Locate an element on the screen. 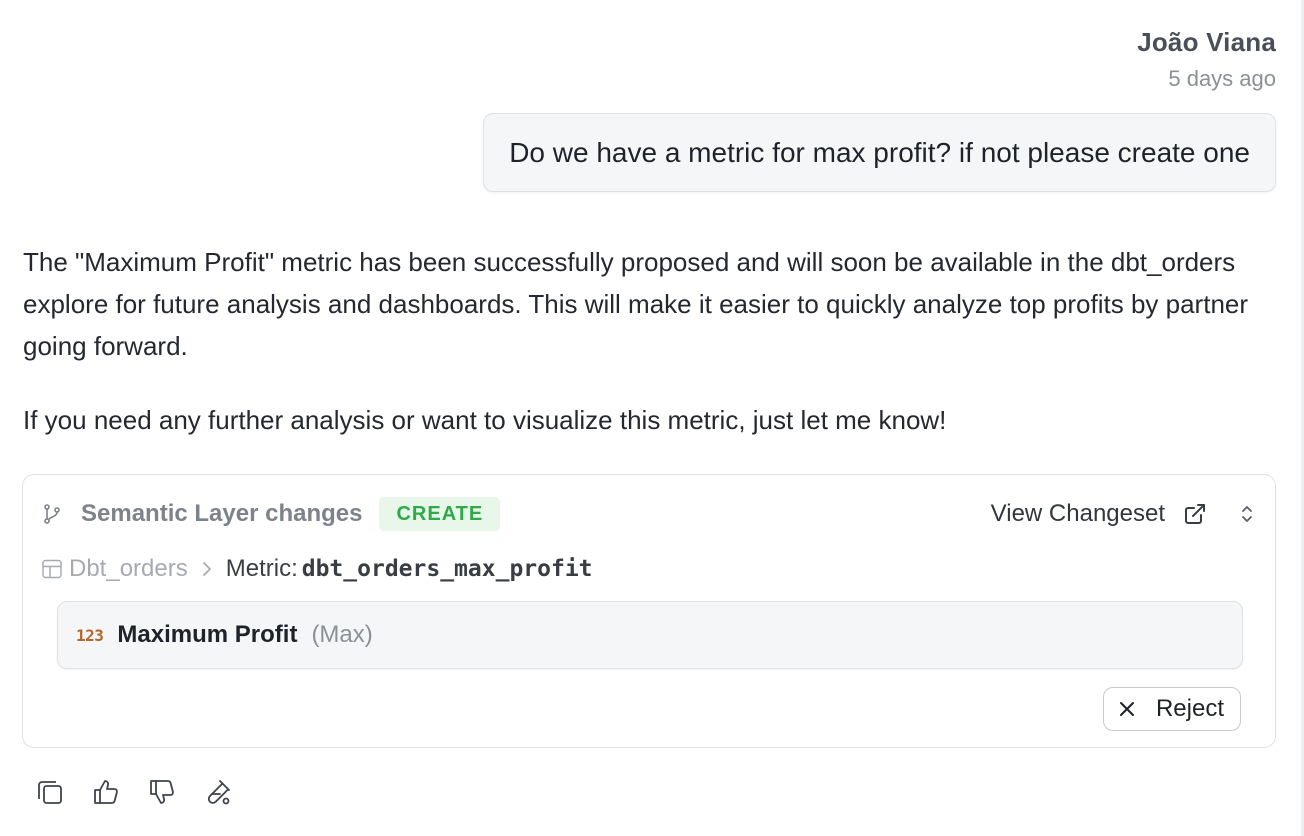 The height and width of the screenshot is (836, 1304). message-actions is located at coordinates (146, 792).